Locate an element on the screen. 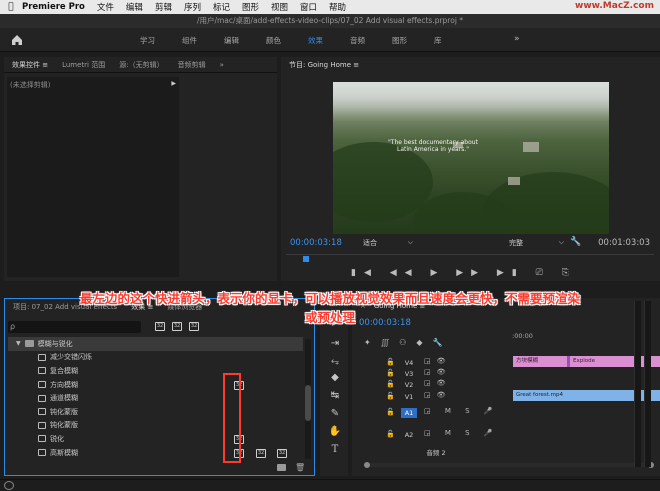  yuv-badge-icon: 32 is located at coordinates (282, 453).